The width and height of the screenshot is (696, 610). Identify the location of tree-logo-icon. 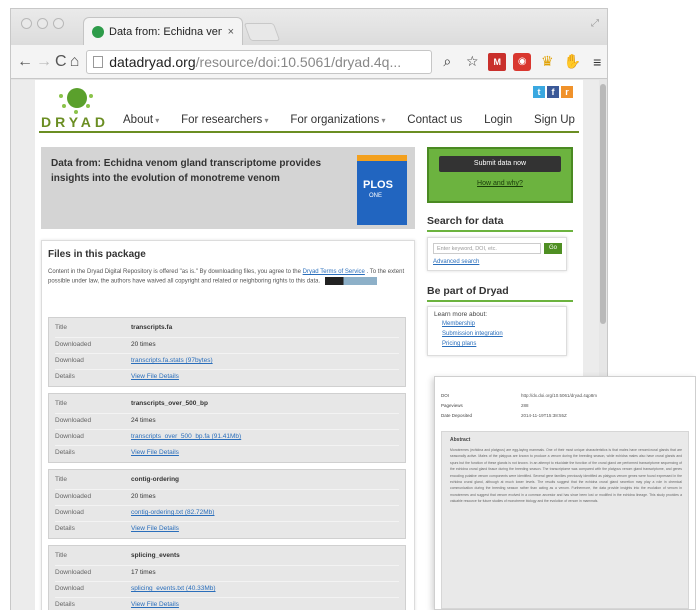
(76, 100).